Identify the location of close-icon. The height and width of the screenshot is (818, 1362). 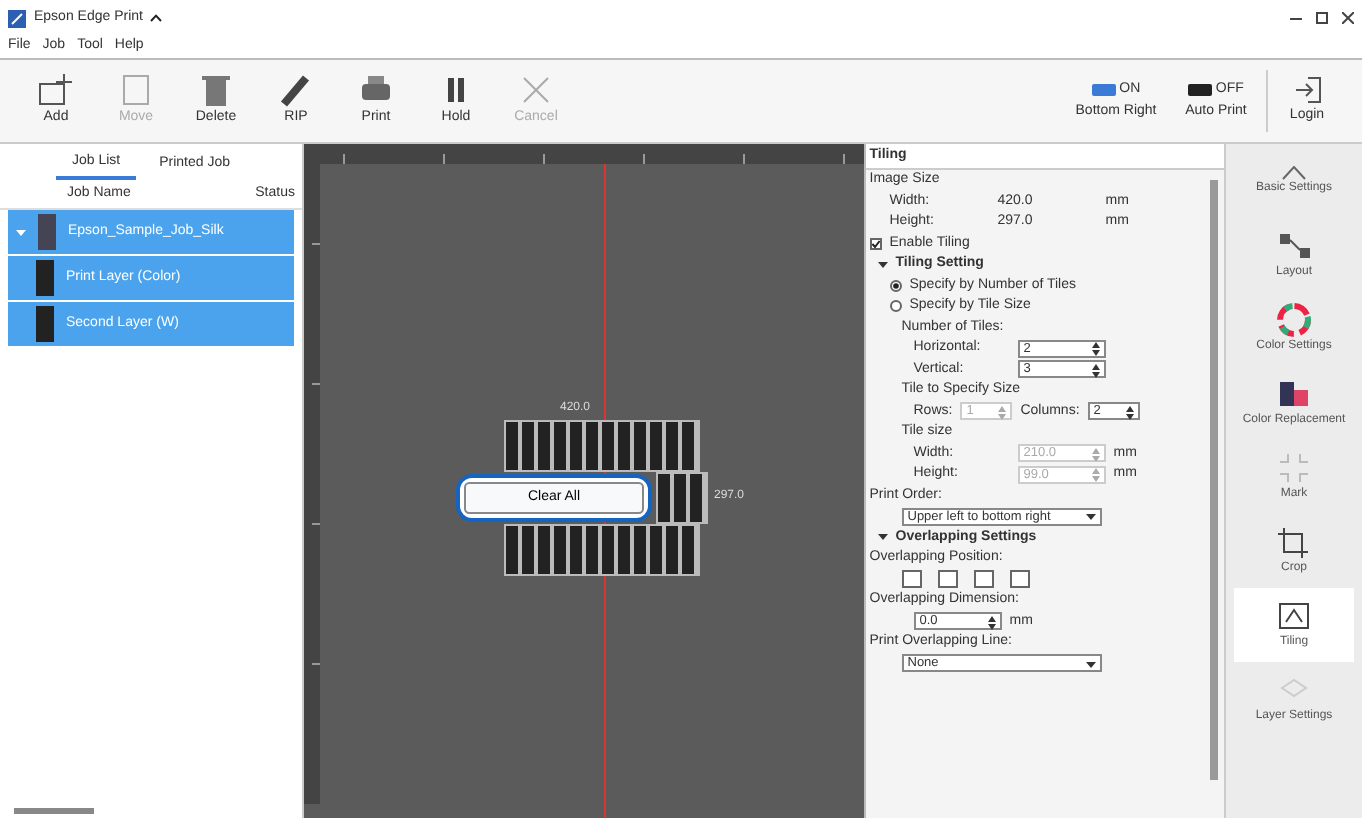
(1348, 18).